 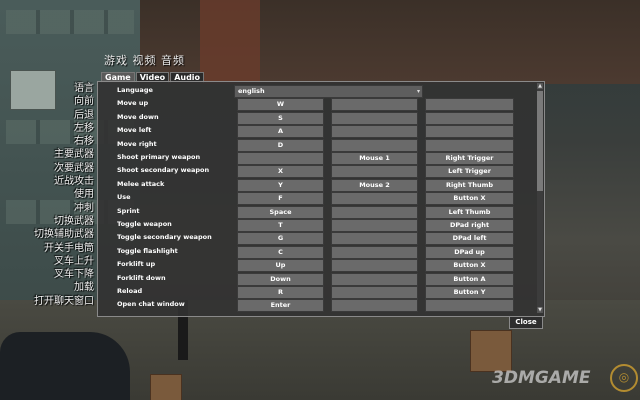 I want to click on chinese-label: 冲刺, so click(x=84, y=208).